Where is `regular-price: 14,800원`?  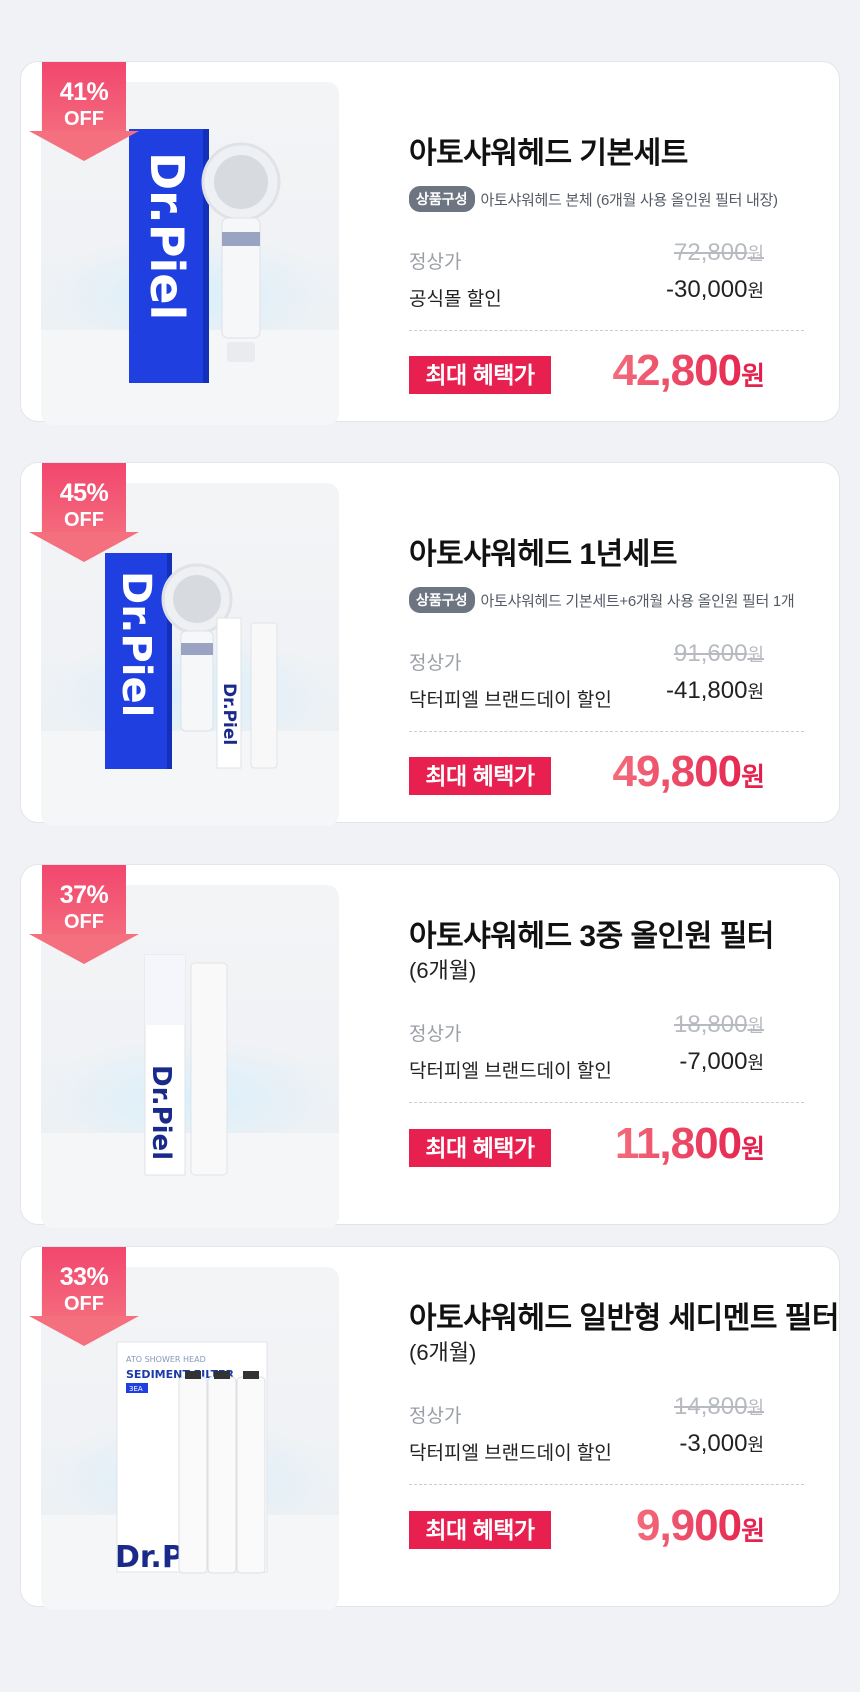 regular-price: 14,800원 is located at coordinates (719, 1406).